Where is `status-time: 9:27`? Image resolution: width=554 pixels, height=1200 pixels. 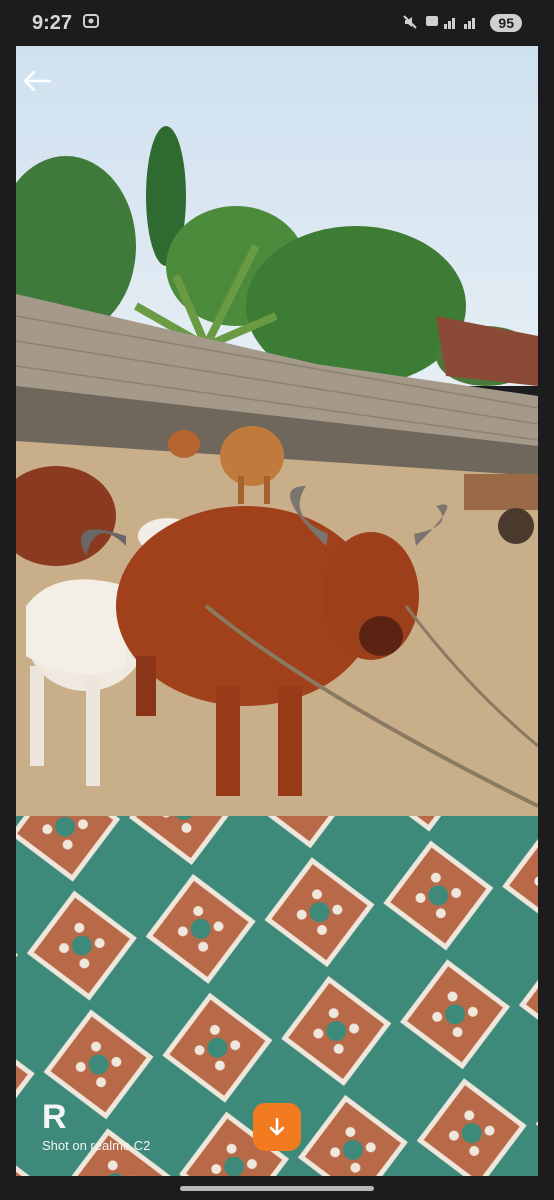 status-time: 9:27 is located at coordinates (52, 22).